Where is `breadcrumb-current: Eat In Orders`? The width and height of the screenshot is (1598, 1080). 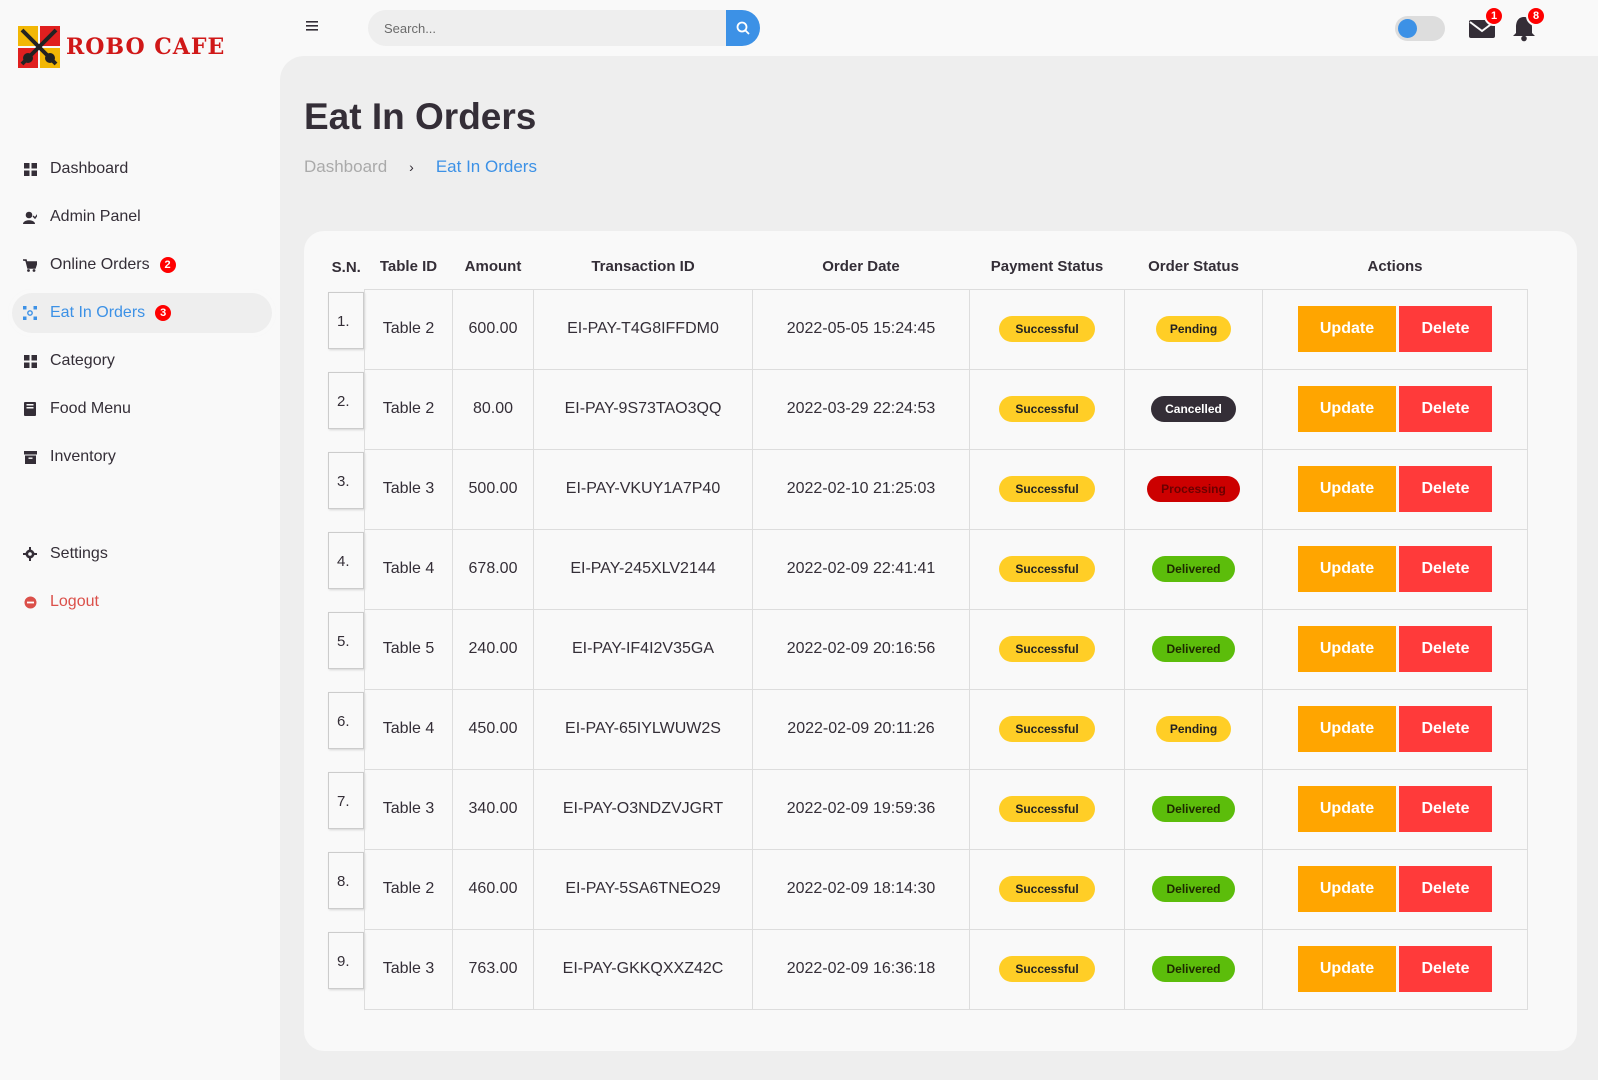 breadcrumb-current: Eat In Orders is located at coordinates (486, 167).